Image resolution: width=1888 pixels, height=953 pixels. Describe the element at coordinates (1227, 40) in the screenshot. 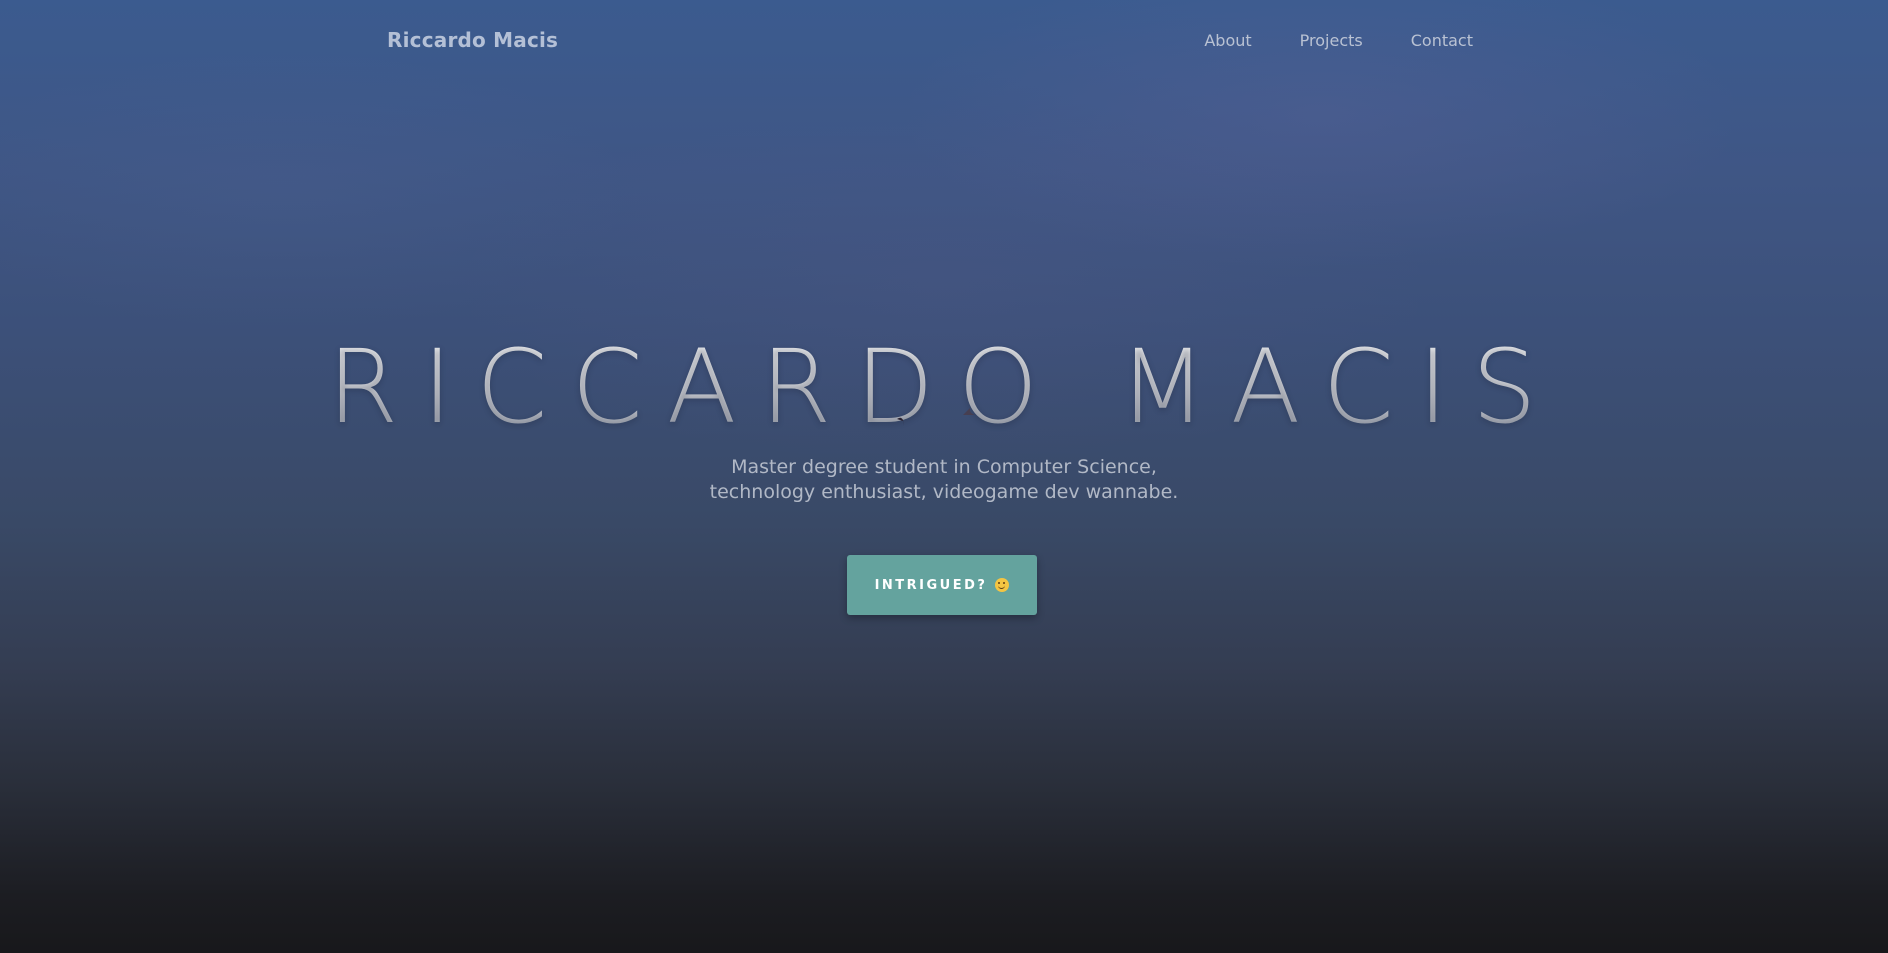

I see `nav-link-about: About` at that location.